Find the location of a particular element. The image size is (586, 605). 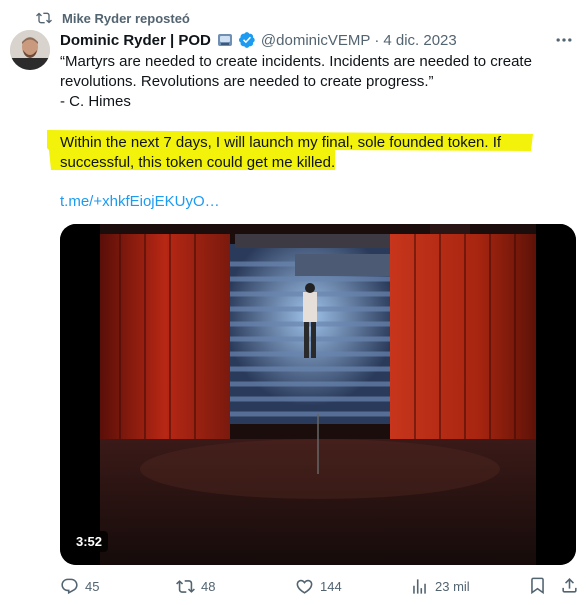

repost-text: Mike Ryder reposteó is located at coordinates (126, 18).